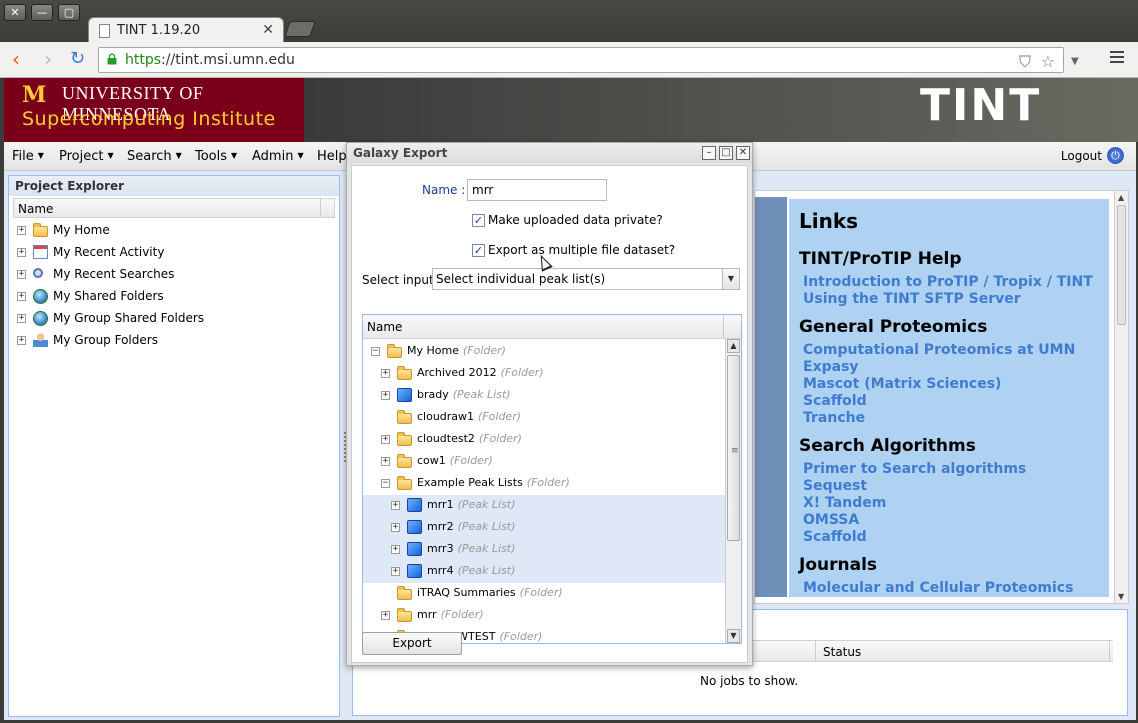  I want to click on back-icon: ‹, so click(16, 59).